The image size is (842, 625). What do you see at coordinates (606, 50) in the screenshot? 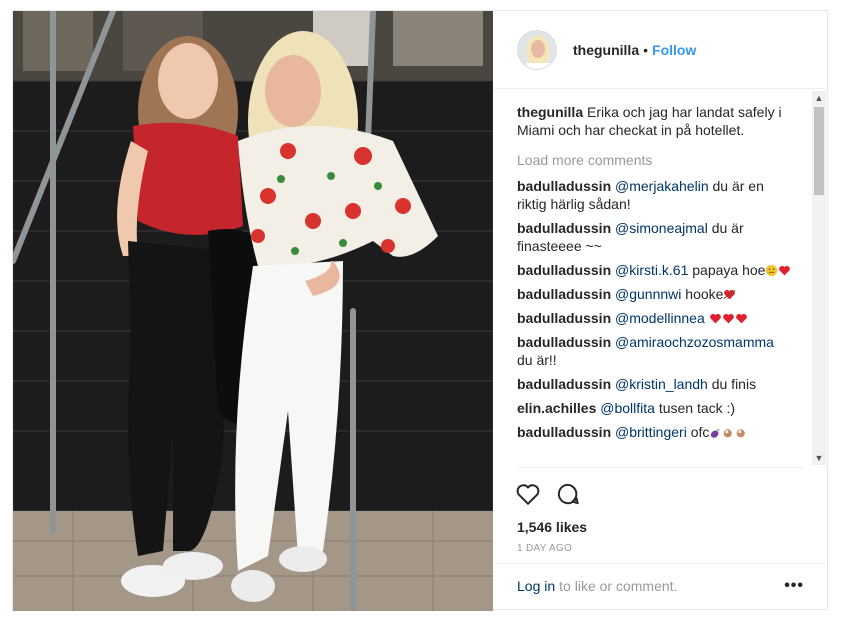
I see `header-username: thegunilla` at bounding box center [606, 50].